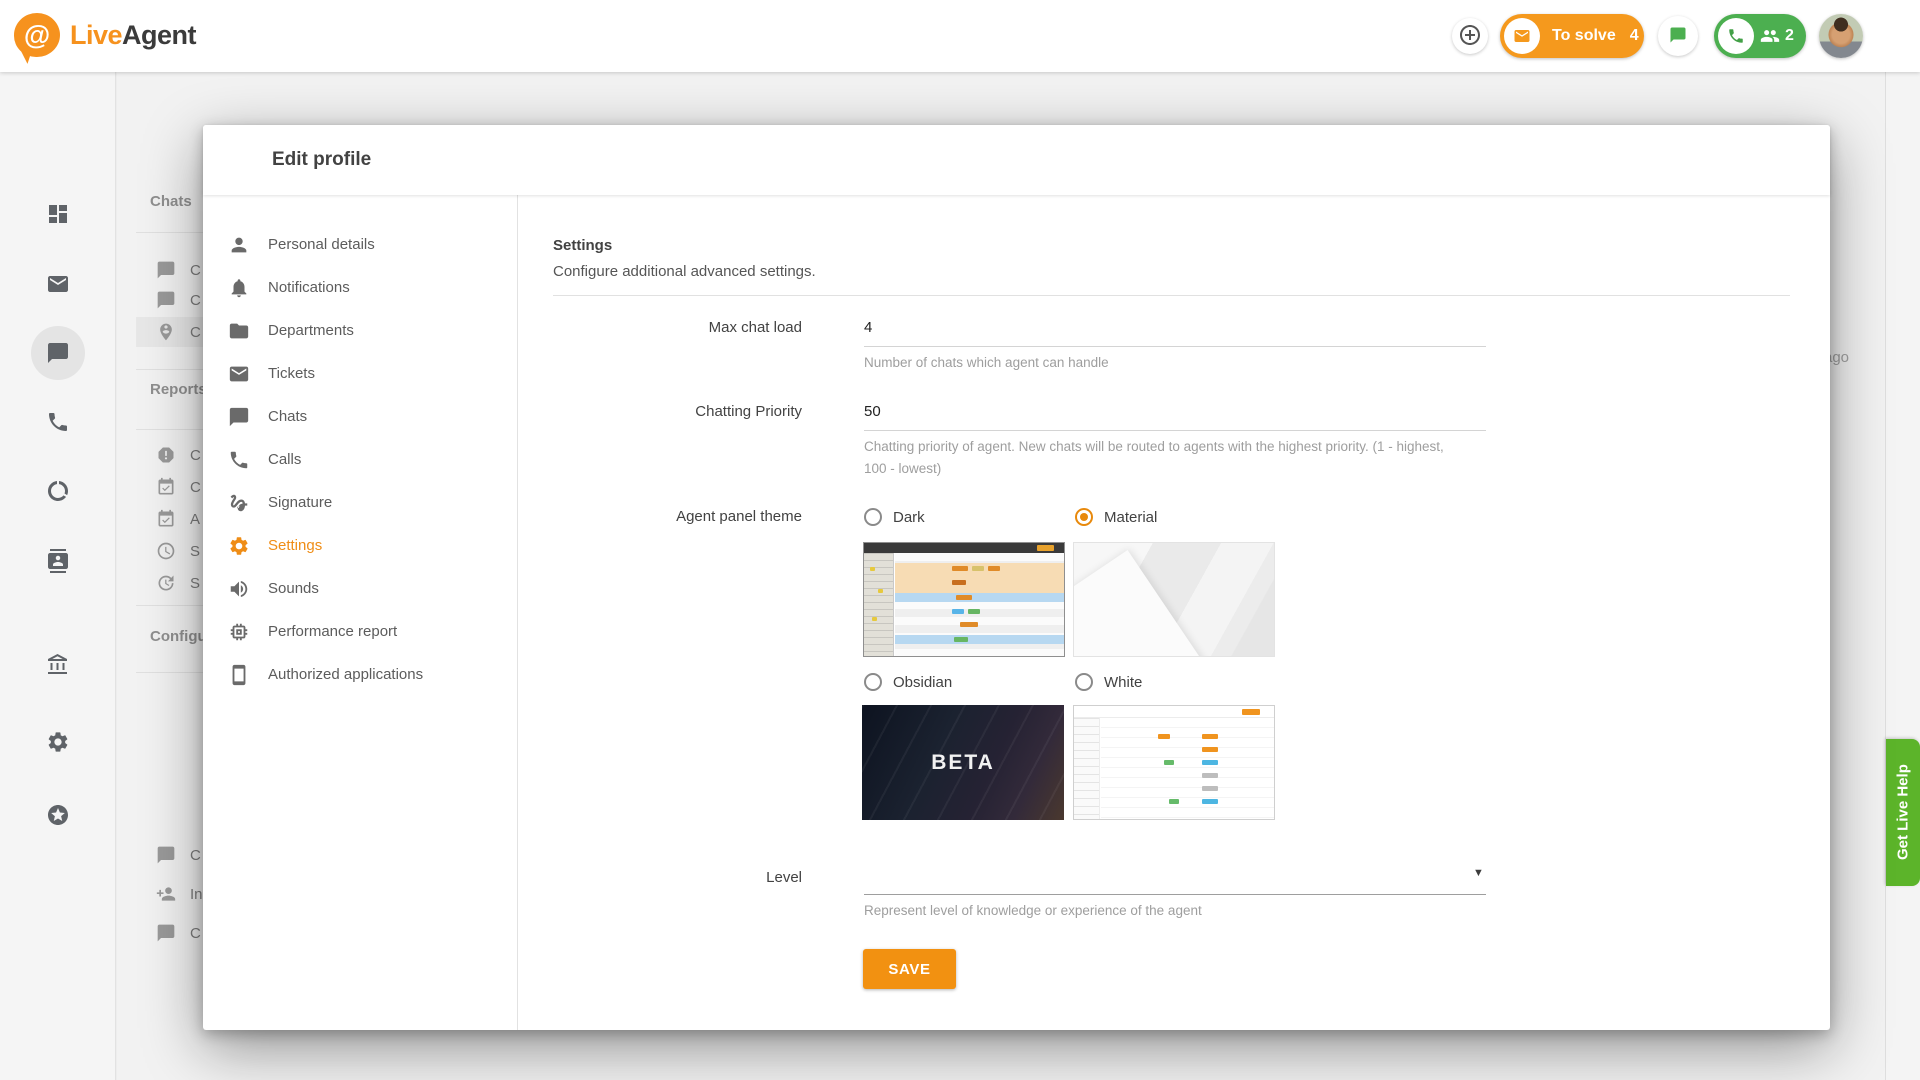 This screenshot has height=1080, width=1920. I want to click on smartphone-icon, so click(239, 674).